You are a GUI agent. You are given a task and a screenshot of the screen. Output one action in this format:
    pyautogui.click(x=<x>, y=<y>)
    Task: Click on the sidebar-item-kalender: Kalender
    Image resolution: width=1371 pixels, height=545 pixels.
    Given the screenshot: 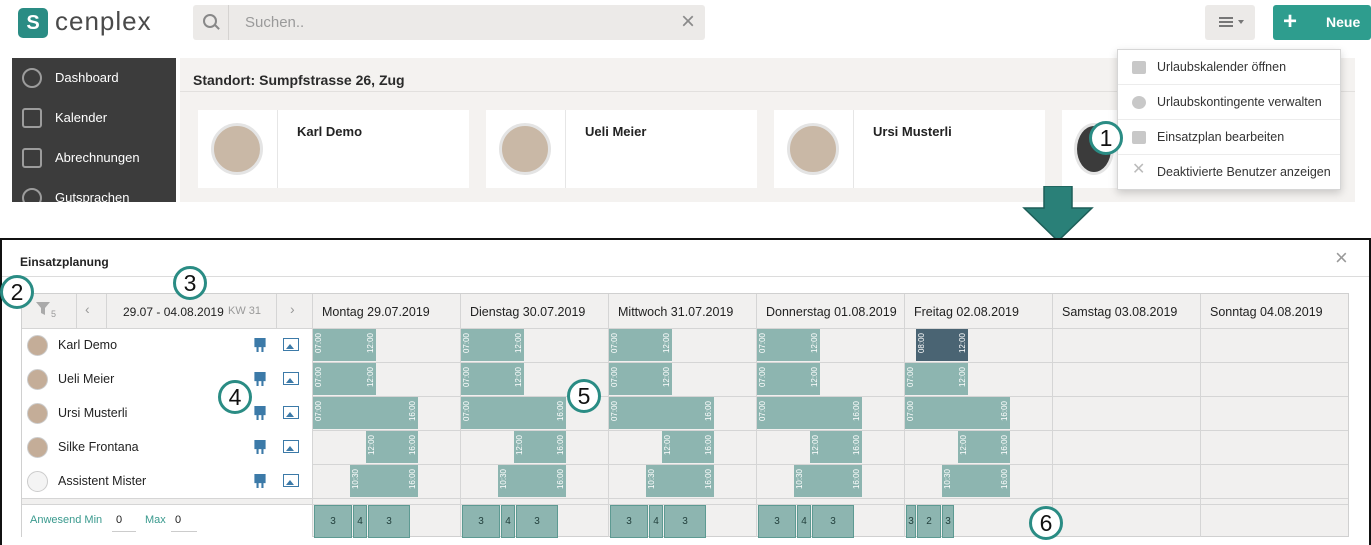 What is the action you would take?
    pyautogui.click(x=94, y=118)
    